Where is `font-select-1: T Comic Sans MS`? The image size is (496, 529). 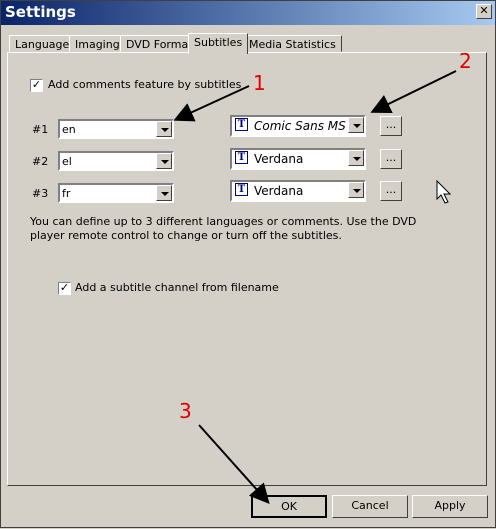
font-select-1: T Comic Sans MS is located at coordinates (298, 126).